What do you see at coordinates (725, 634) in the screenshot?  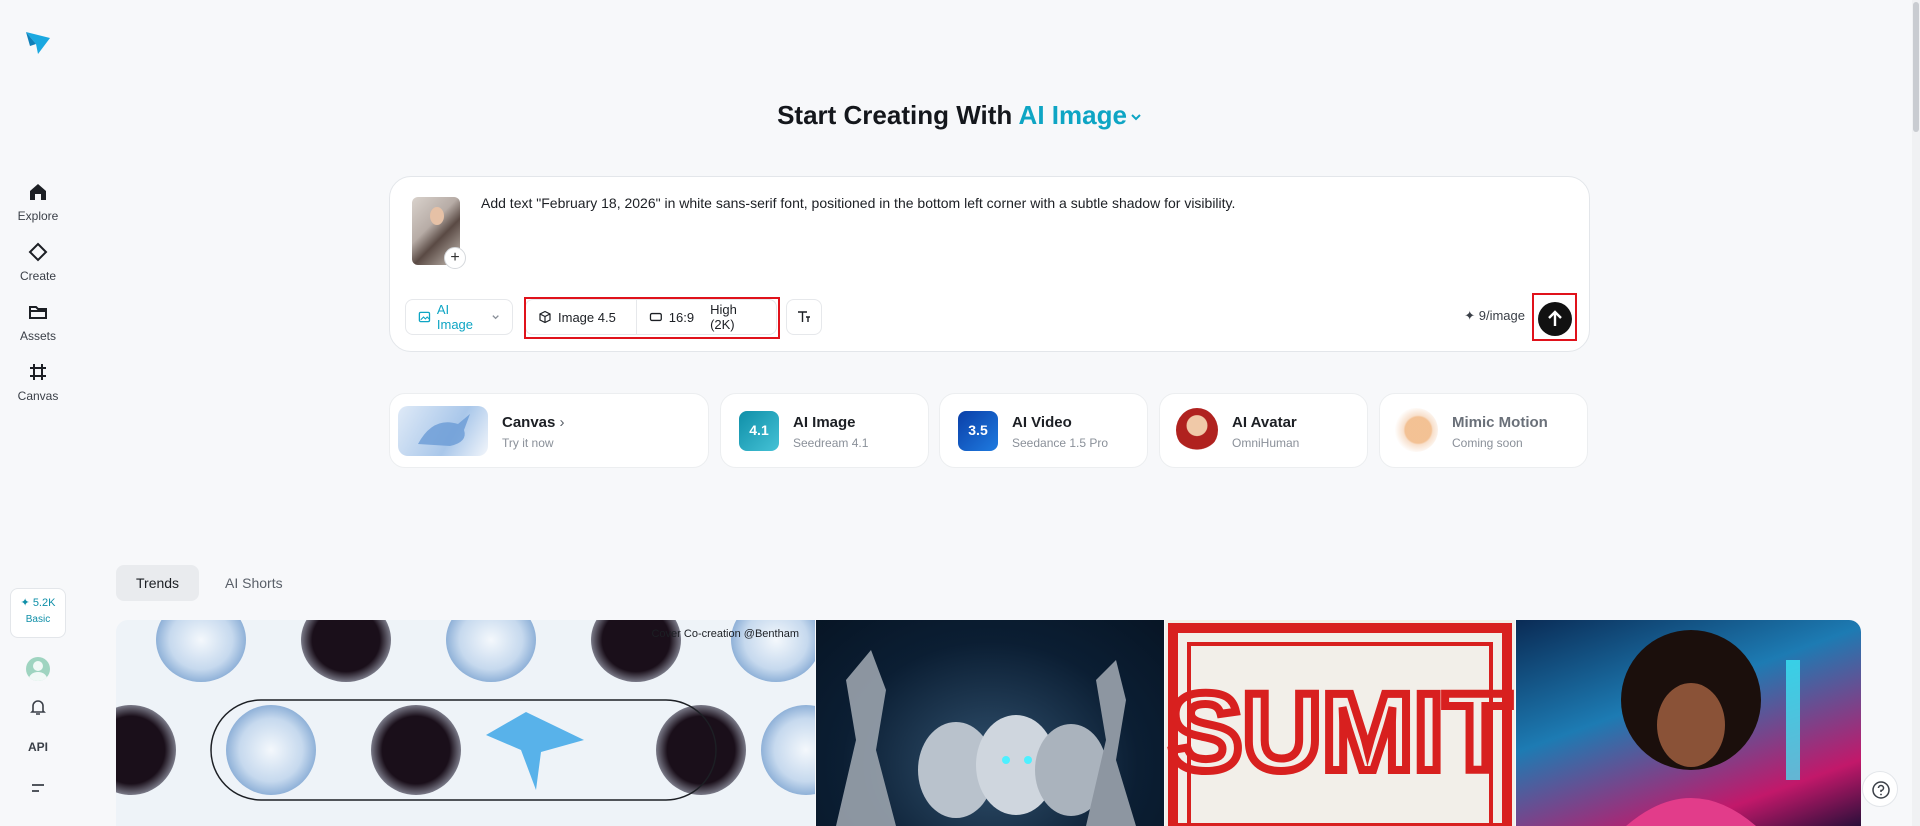 I see `cover-credit-tag: Cover Co-creation @Bentham` at bounding box center [725, 634].